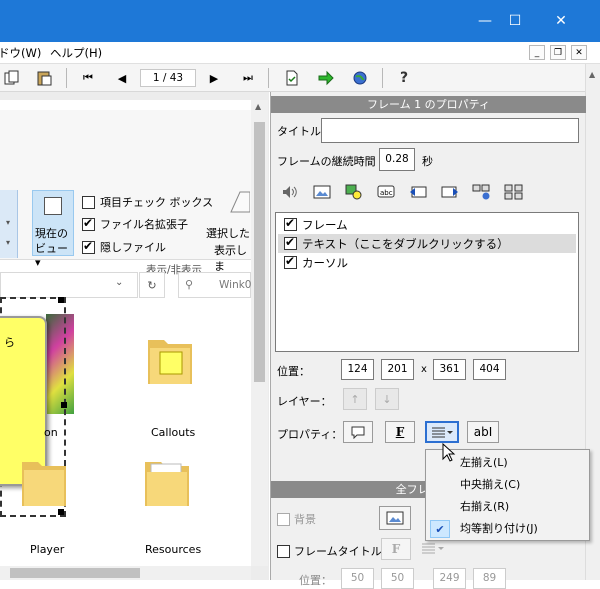 The width and height of the screenshot is (600, 589). Describe the element at coordinates (53, 206) in the screenshot. I see `view-icon` at that location.